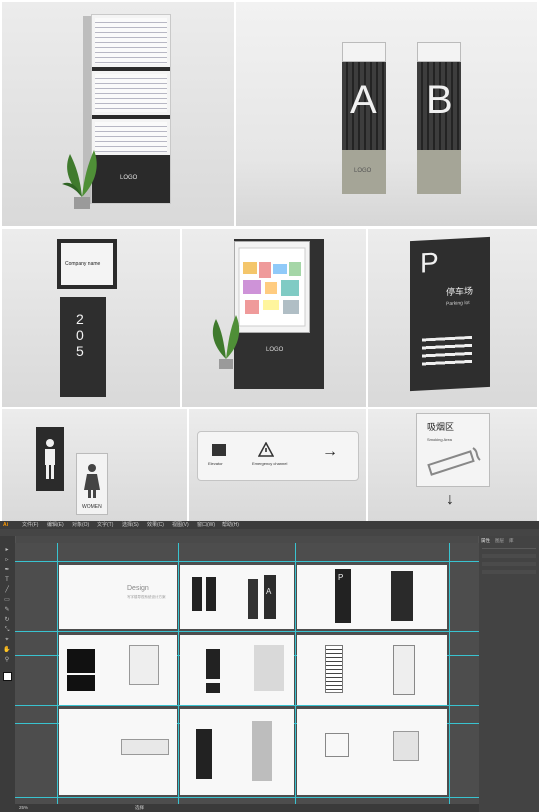 The image size is (539, 812). Describe the element at coordinates (7, 590) in the screenshot. I see `line-tool-icon: ╱` at that location.